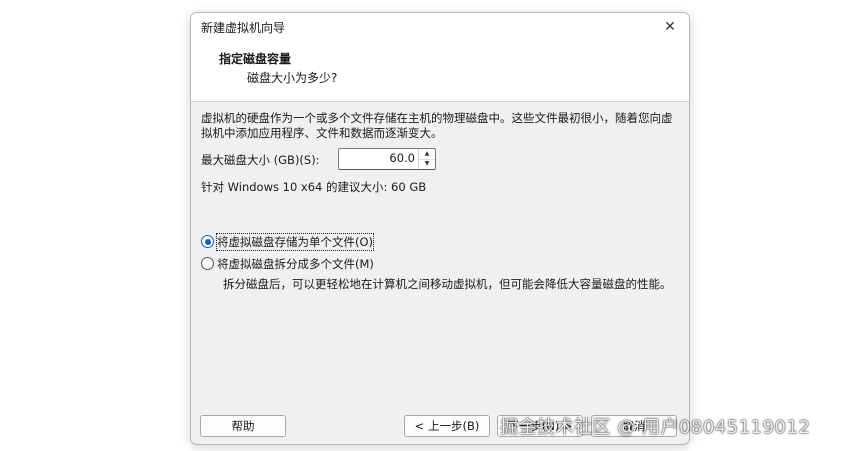 The height and width of the screenshot is (451, 844). I want to click on help-button: 帮助, so click(243, 426).